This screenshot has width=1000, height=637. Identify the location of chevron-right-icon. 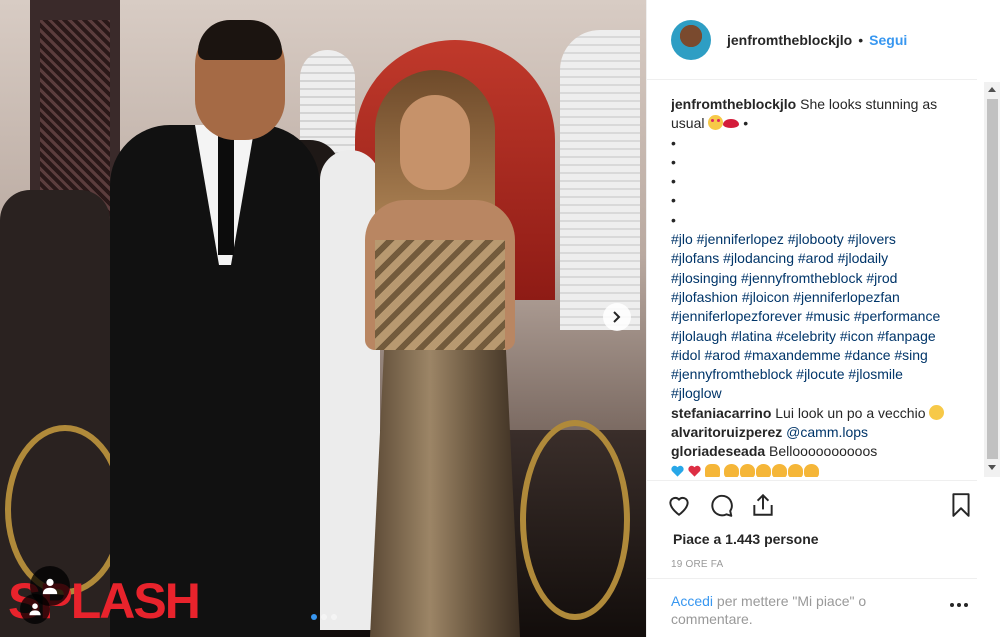
(617, 317).